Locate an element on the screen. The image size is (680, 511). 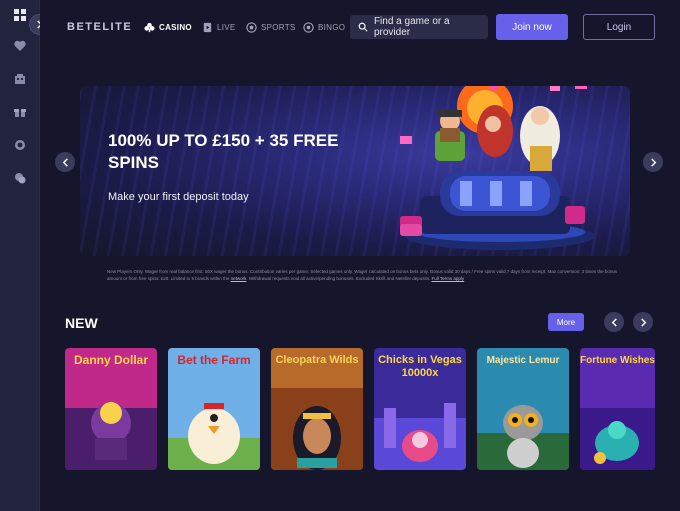
clubs-icon is located at coordinates (149, 27).